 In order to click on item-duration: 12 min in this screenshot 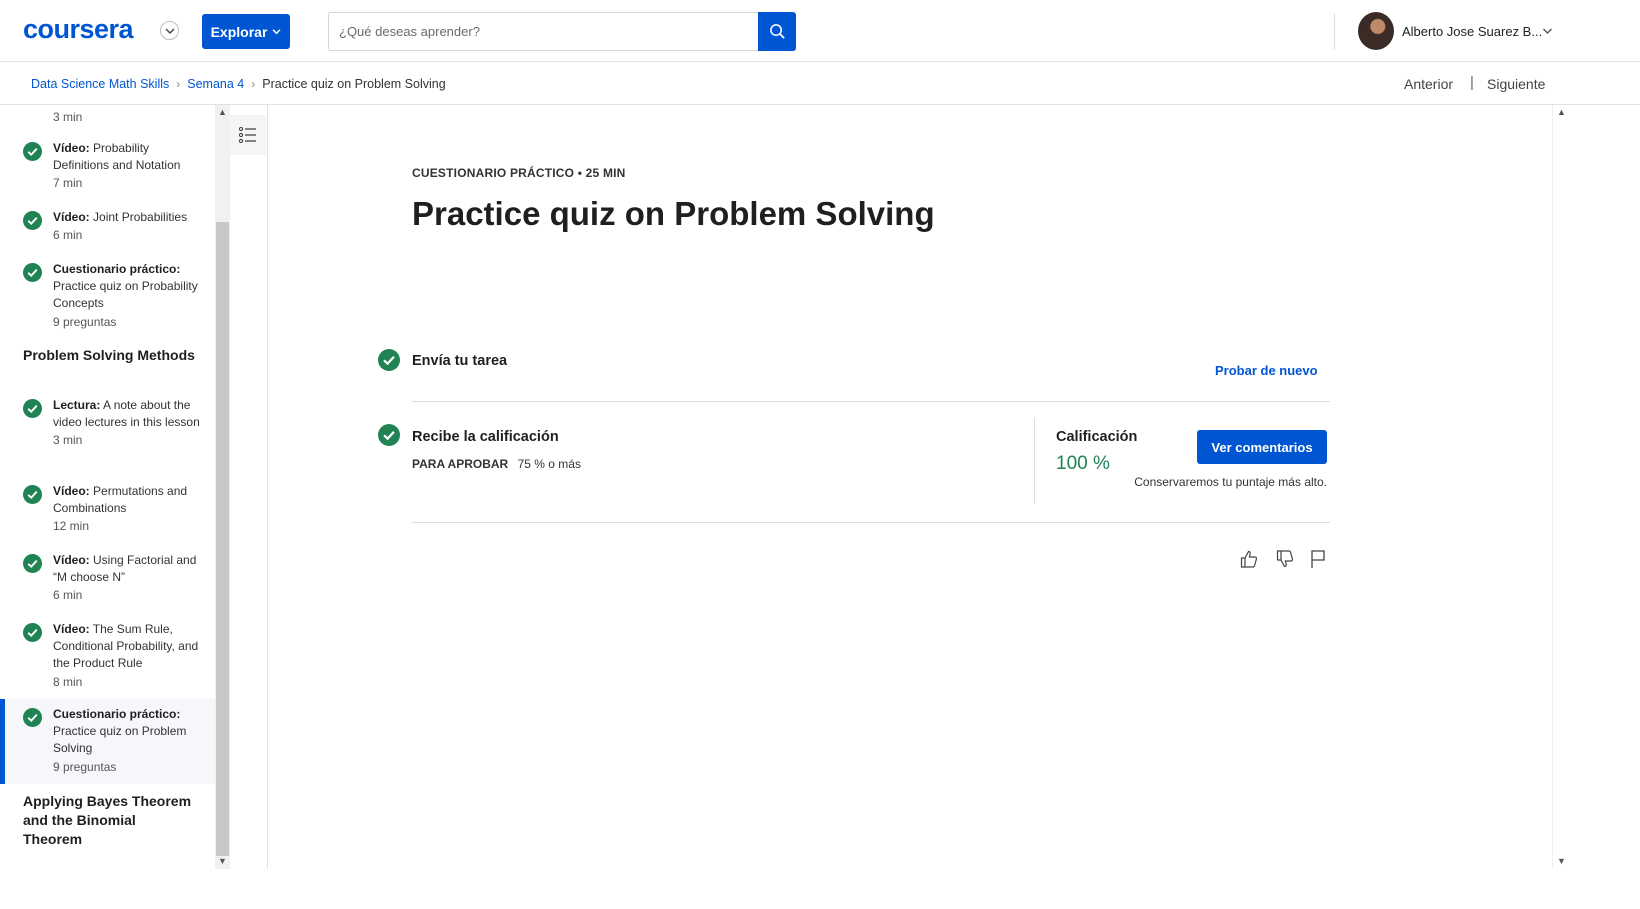, I will do `click(71, 526)`.